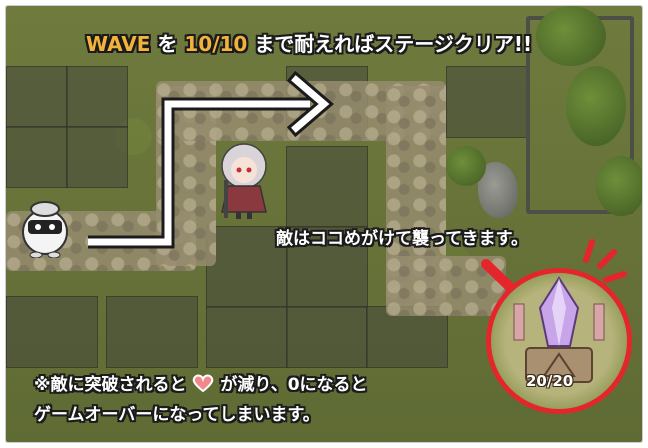 The height and width of the screenshot is (448, 648). I want to click on wave-particle: を, so click(167, 44).